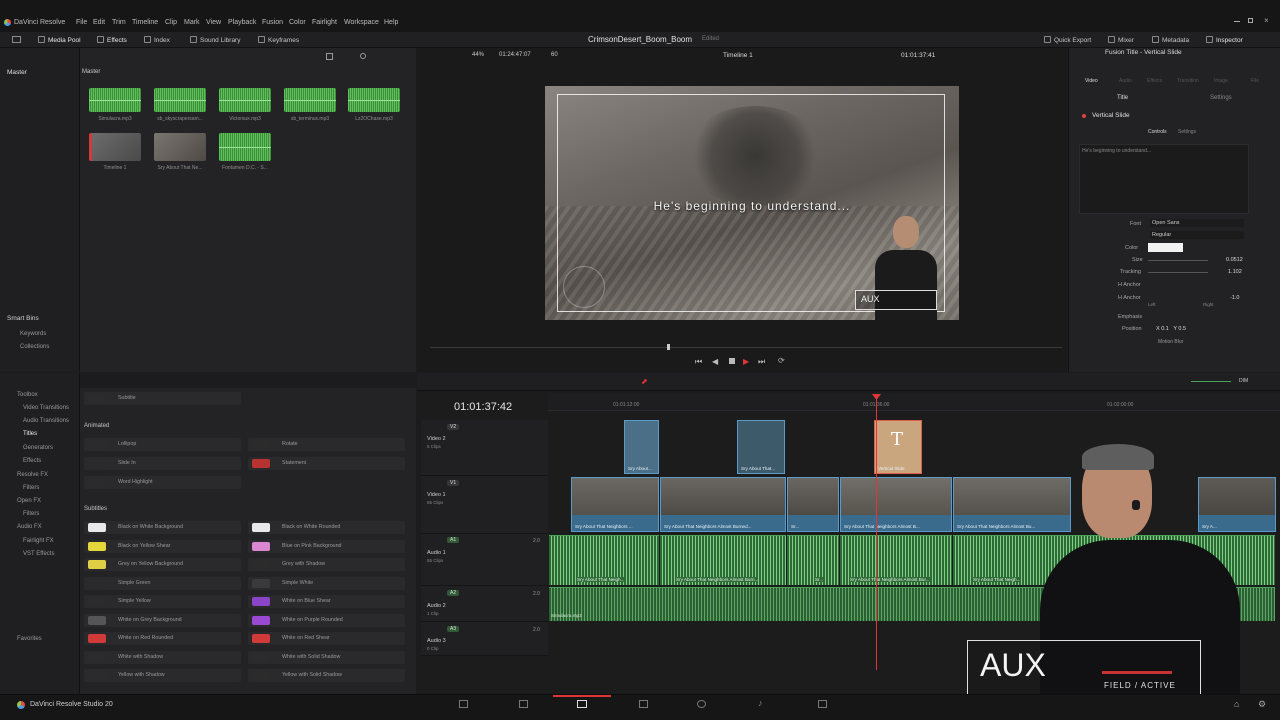 This screenshot has width=1280, height=720. I want to click on fx-item-subtitle: Subtitle, so click(162, 398).